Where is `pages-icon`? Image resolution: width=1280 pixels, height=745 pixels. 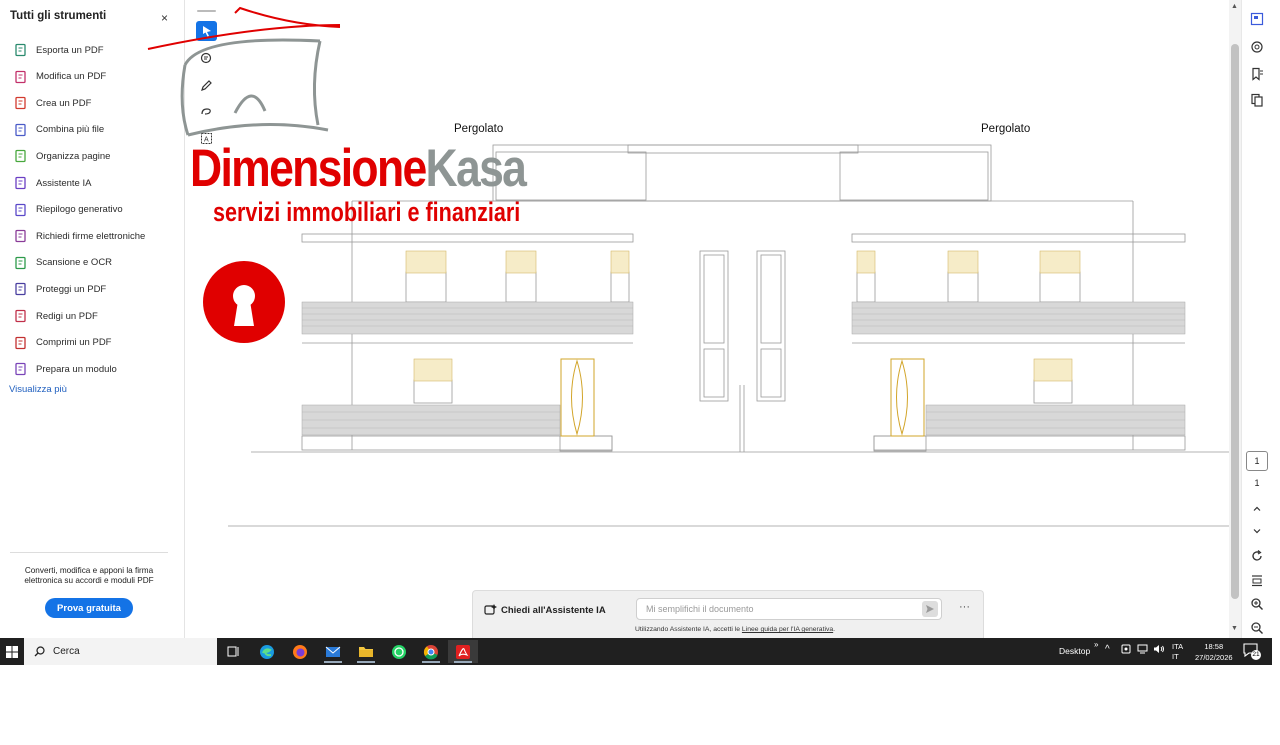
pages-icon is located at coordinates (1257, 100).